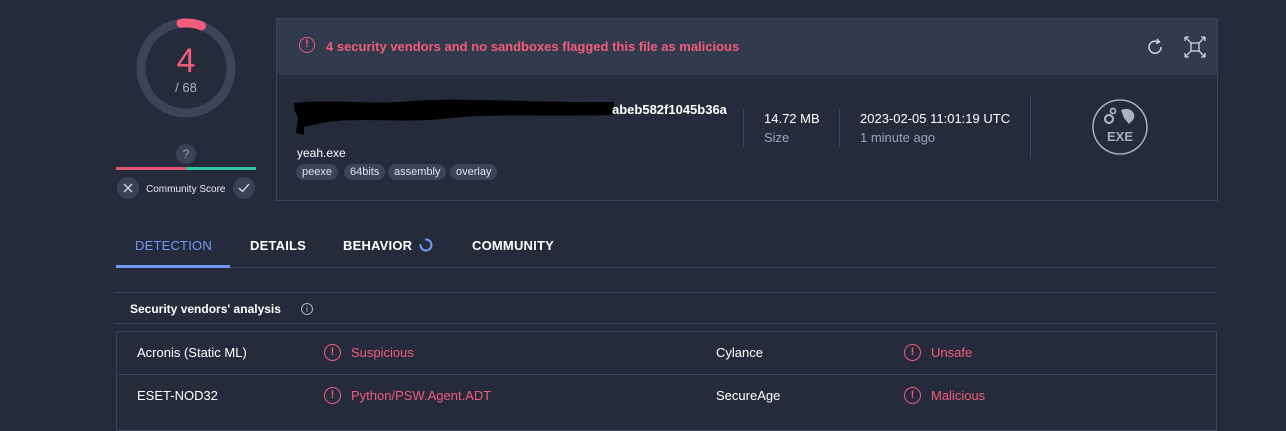 The width and height of the screenshot is (1286, 431). I want to click on vendor-name: Cylance, so click(739, 352).